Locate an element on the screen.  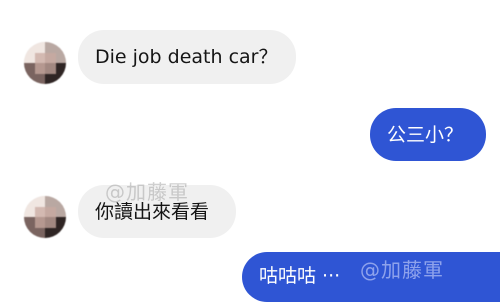
incoming-message-bubble: Die job death car？ is located at coordinates (187, 57).